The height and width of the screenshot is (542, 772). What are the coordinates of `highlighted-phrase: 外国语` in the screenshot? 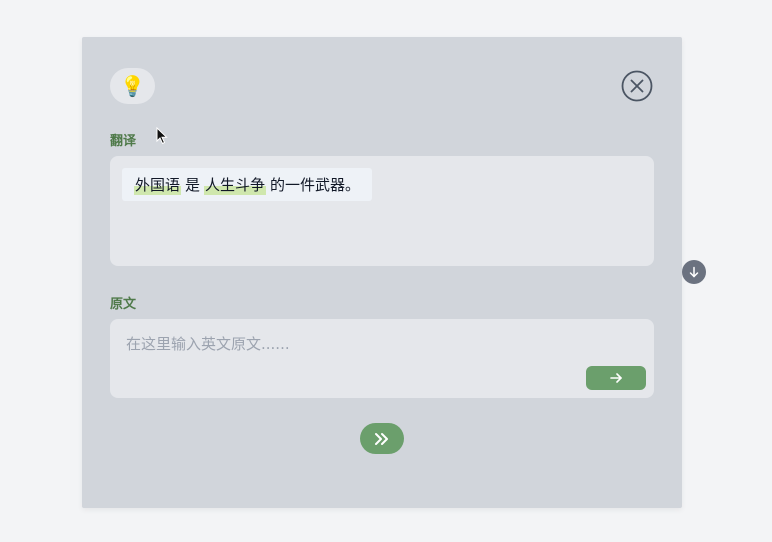 It's located at (158, 184).